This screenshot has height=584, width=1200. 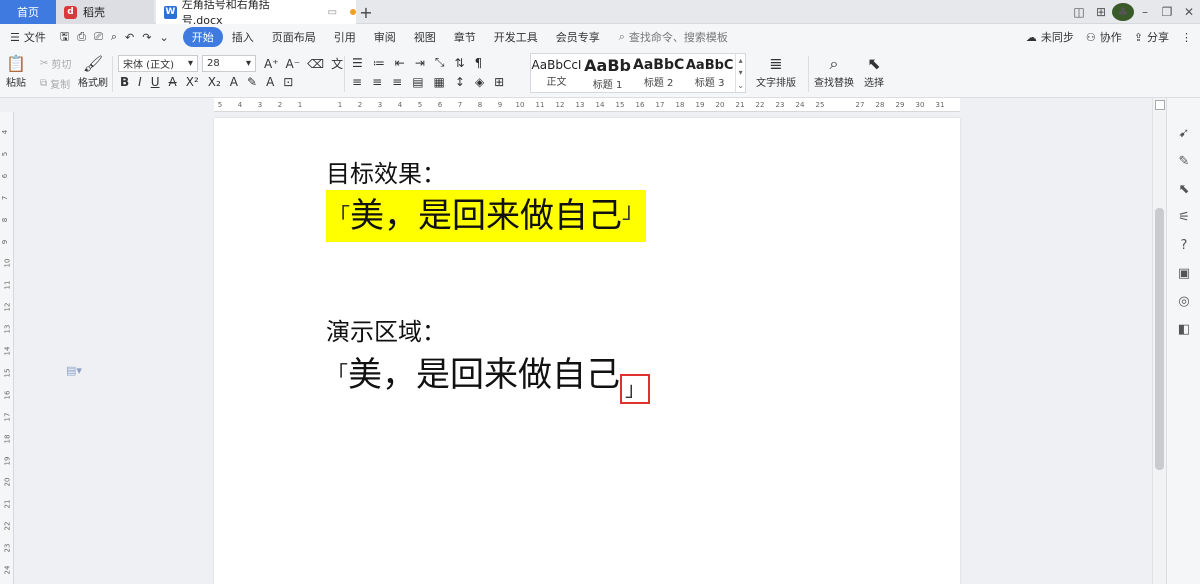 I want to click on shading-icon: ◈, so click(x=479, y=82).